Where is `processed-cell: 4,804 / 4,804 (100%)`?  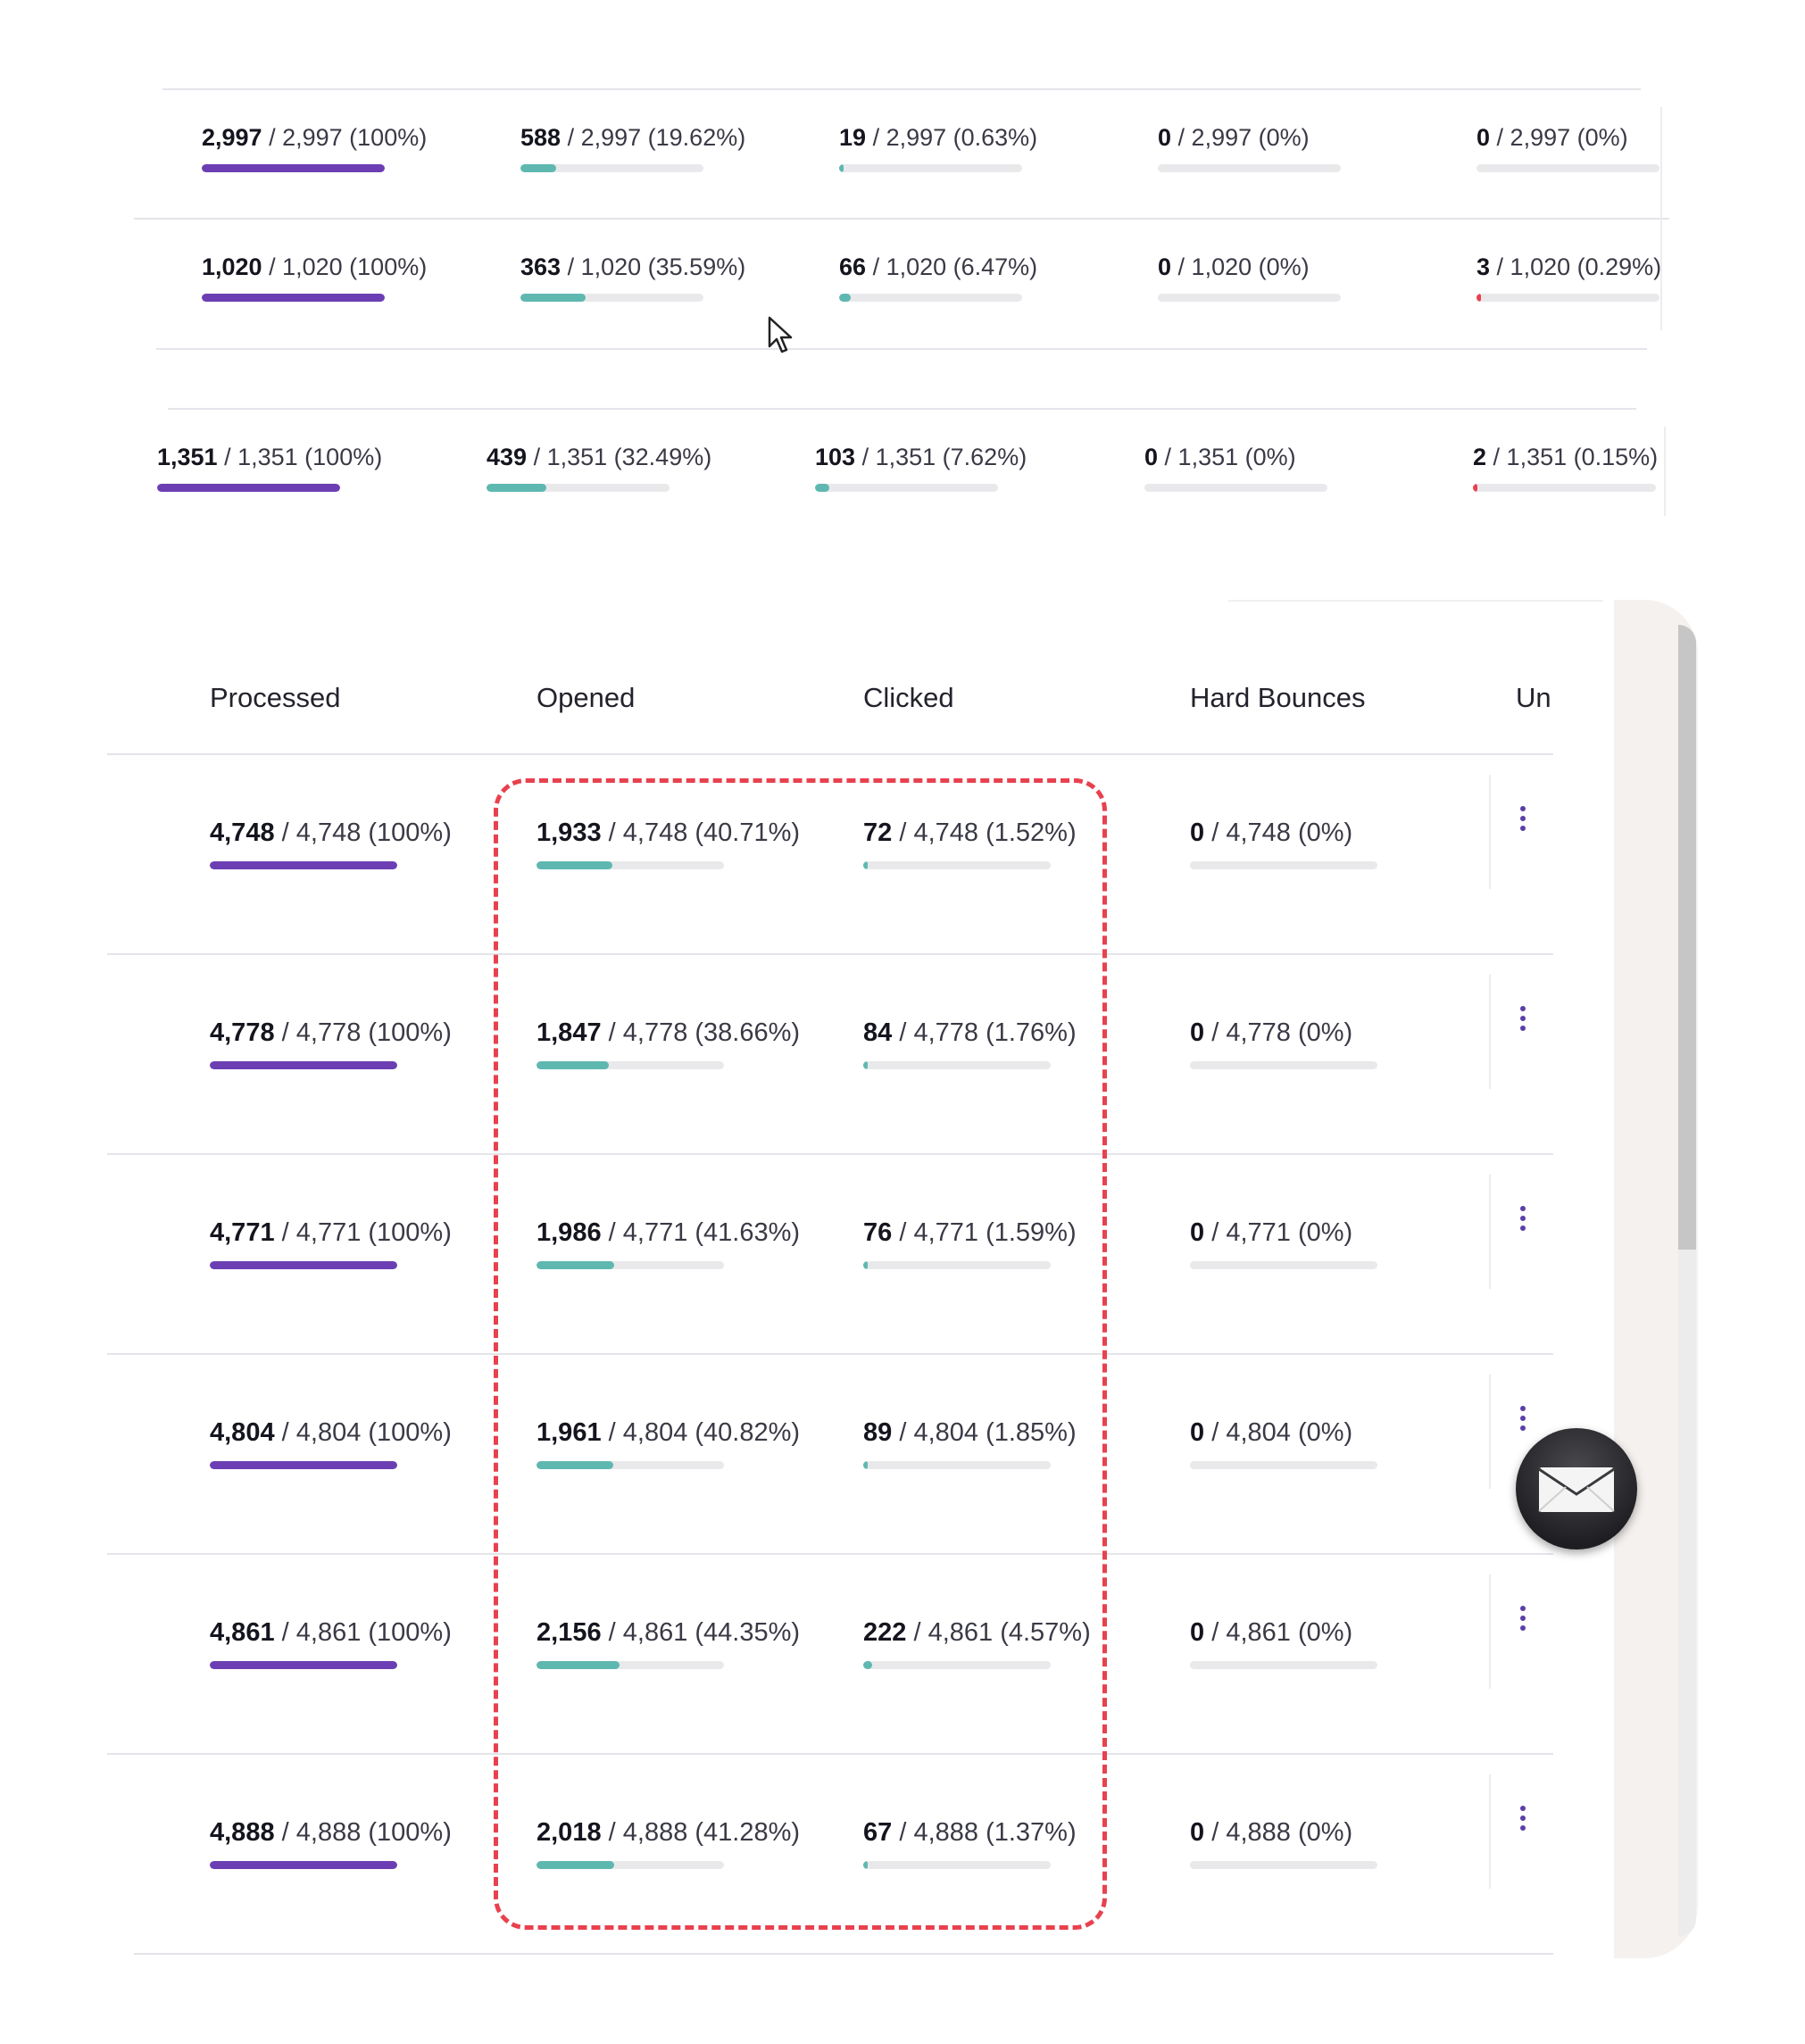 processed-cell: 4,804 / 4,804 (100%) is located at coordinates (331, 1443).